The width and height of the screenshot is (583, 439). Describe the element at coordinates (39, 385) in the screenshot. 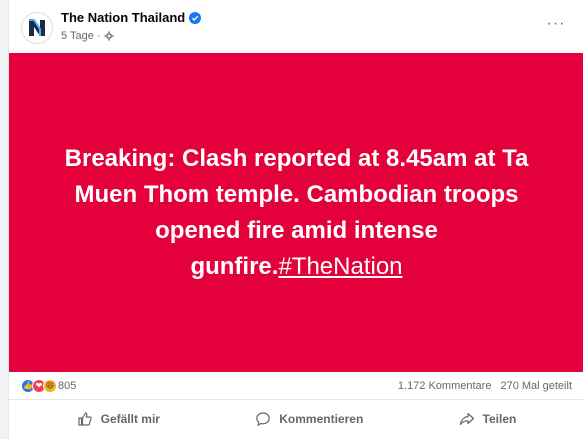

I see `reaction-icons: 👍 ❤ 😆` at that location.